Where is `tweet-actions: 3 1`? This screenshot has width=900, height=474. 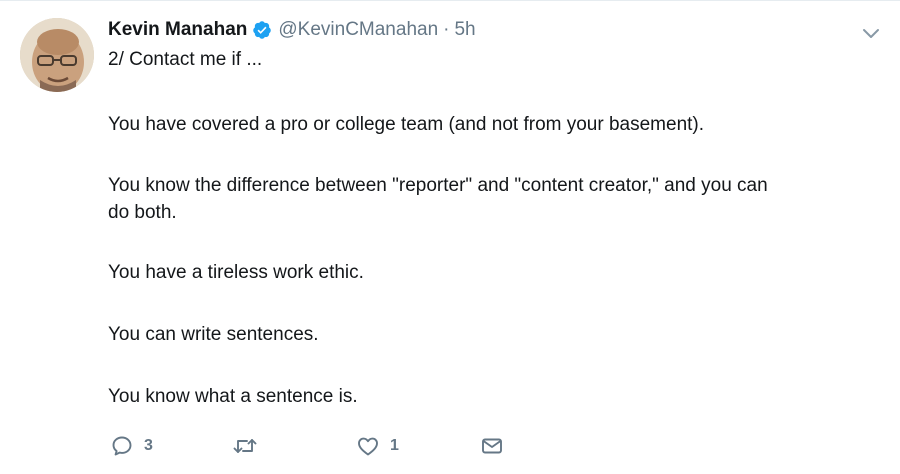
tweet-actions: 3 1 is located at coordinates (408, 446).